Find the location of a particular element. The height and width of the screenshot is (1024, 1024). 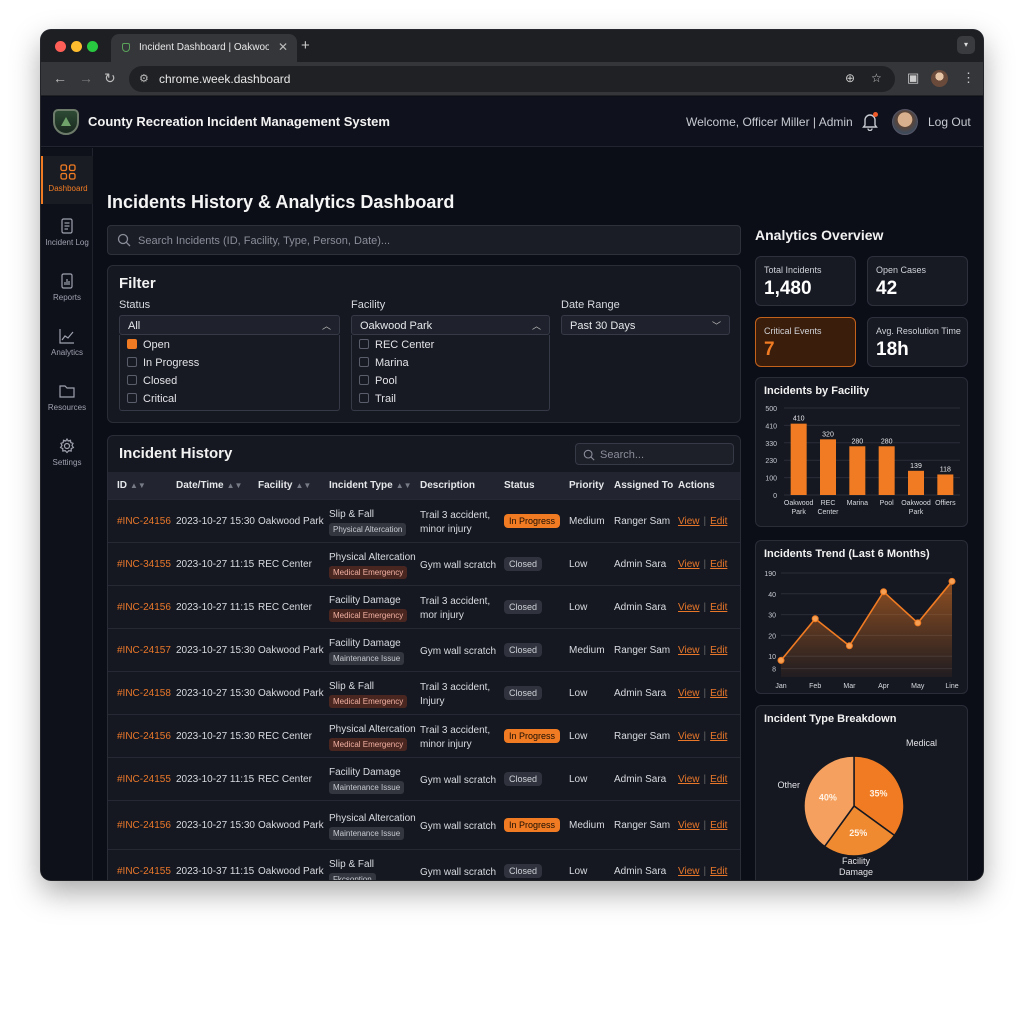

facility-option-trail: Trail is located at coordinates (377, 399).